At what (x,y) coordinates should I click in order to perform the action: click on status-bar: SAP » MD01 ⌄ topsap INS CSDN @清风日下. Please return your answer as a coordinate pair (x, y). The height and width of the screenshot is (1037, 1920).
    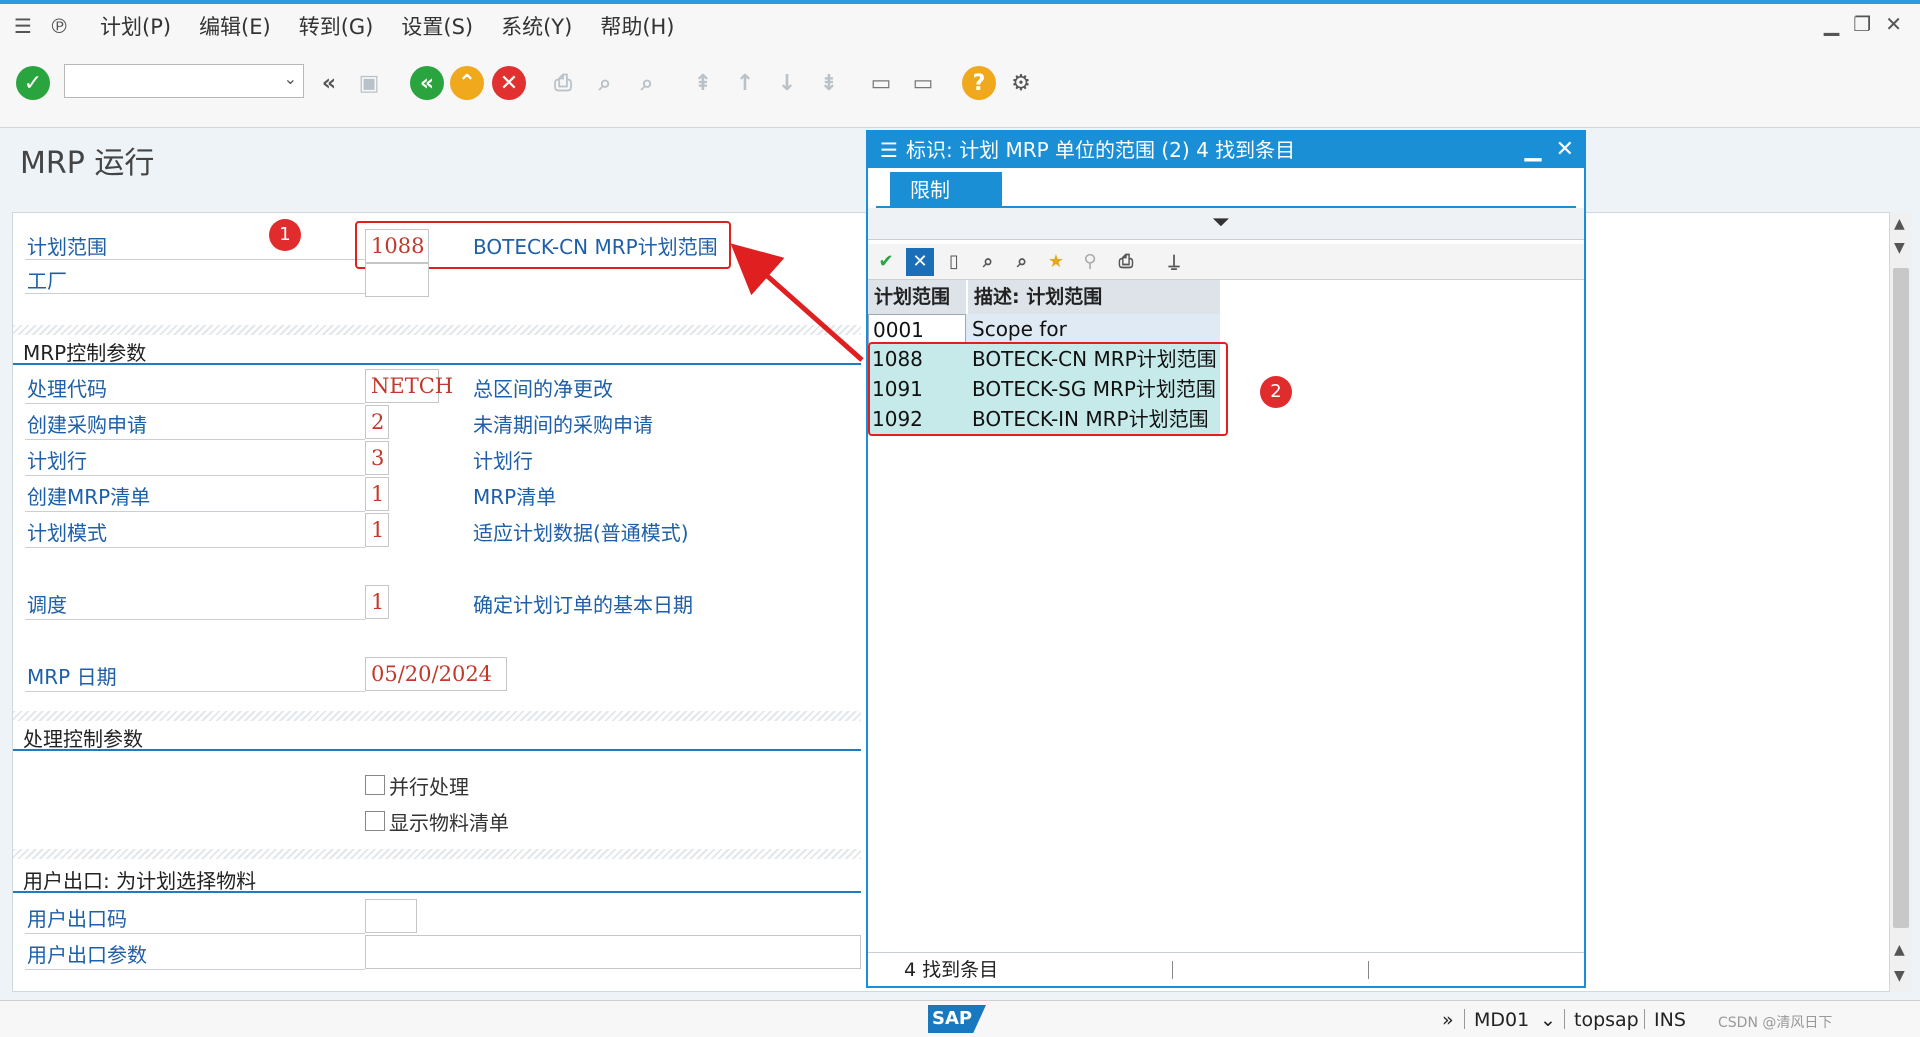
    Looking at the image, I should click on (960, 1018).